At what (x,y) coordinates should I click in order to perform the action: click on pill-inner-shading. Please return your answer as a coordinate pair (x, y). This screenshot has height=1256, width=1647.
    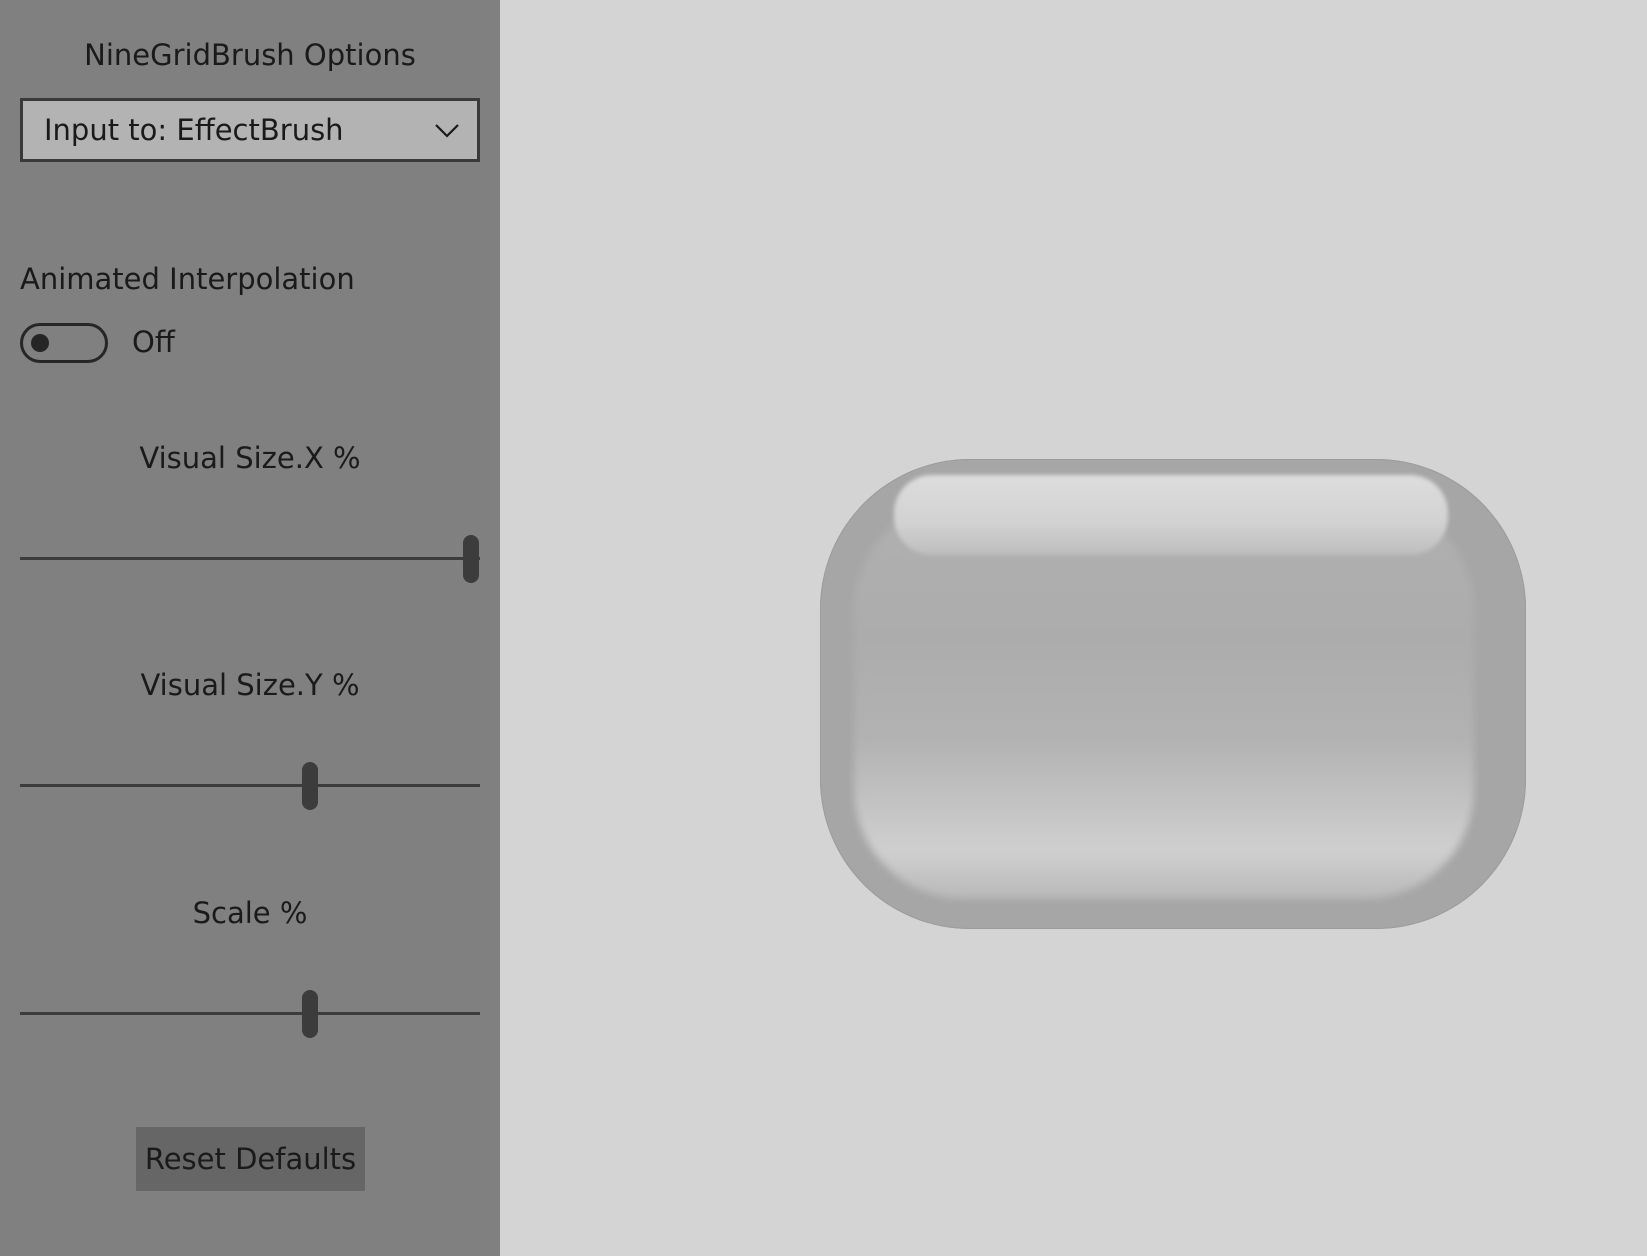
    Looking at the image, I should click on (1164, 699).